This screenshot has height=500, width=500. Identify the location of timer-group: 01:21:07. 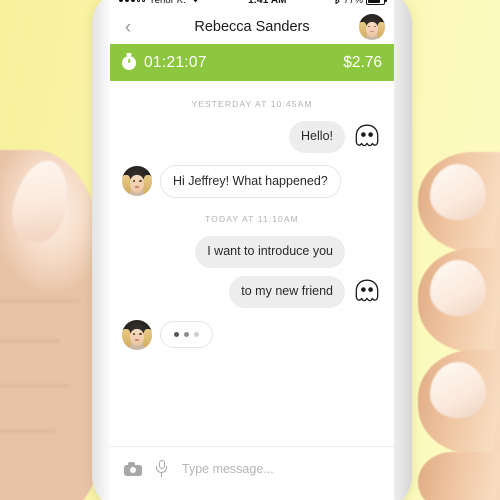
(164, 63).